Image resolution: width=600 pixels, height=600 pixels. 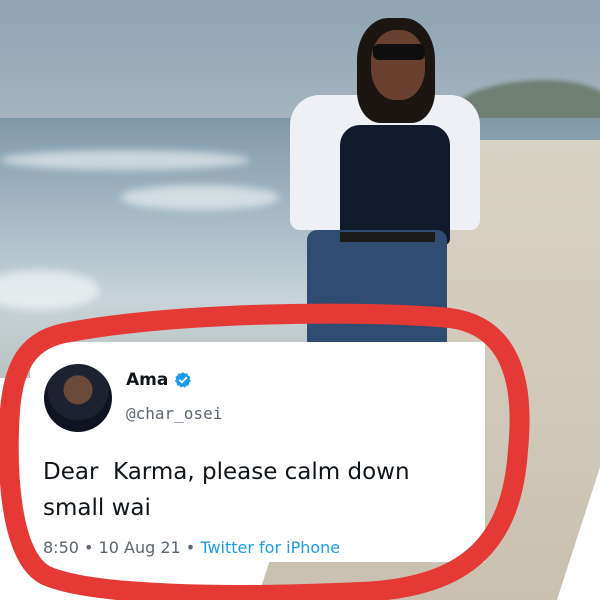 What do you see at coordinates (398, 65) in the screenshot?
I see `face` at bounding box center [398, 65].